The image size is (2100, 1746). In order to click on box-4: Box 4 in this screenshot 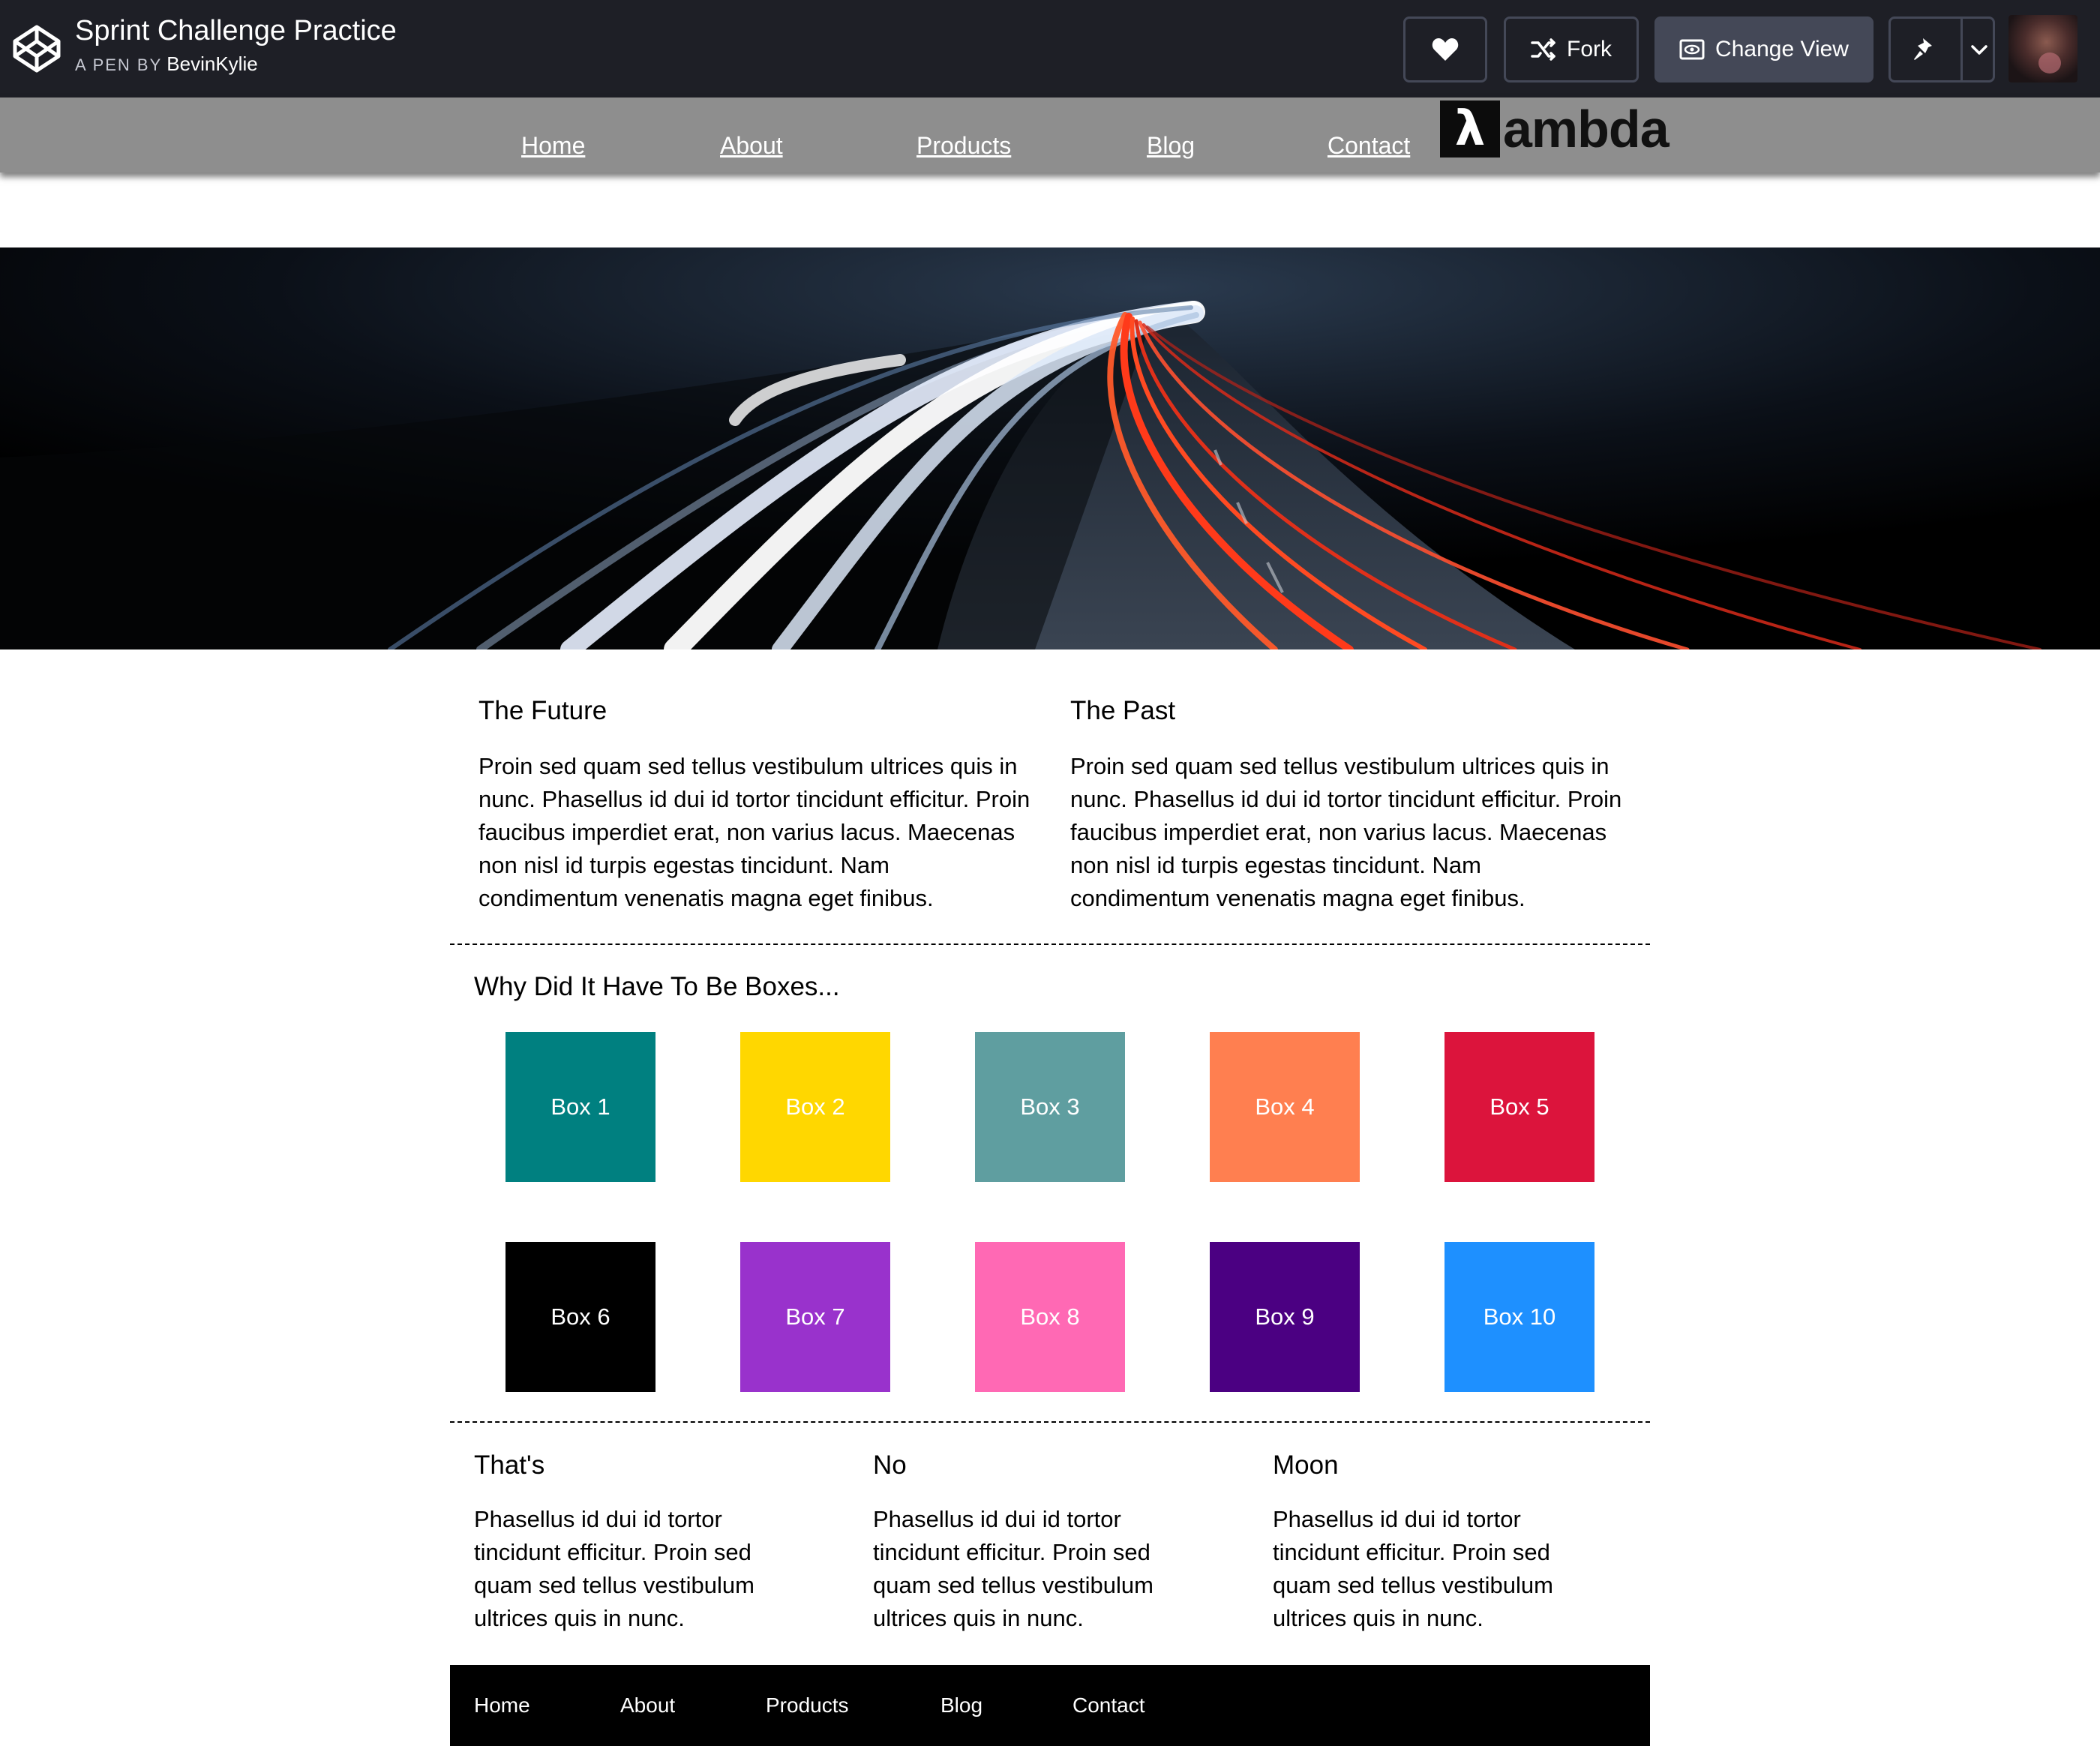, I will do `click(1285, 1107)`.